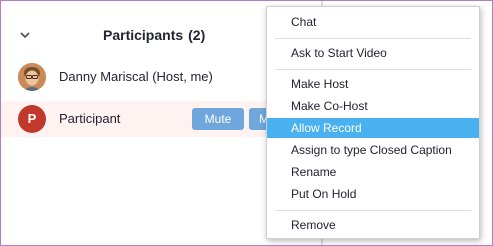  I want to click on participant-count: (2), so click(197, 35).